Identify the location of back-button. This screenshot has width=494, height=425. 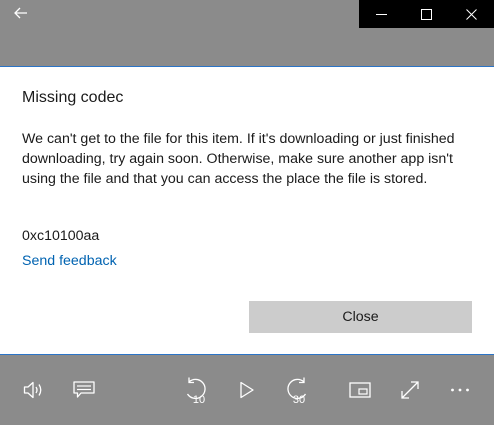
(21, 13).